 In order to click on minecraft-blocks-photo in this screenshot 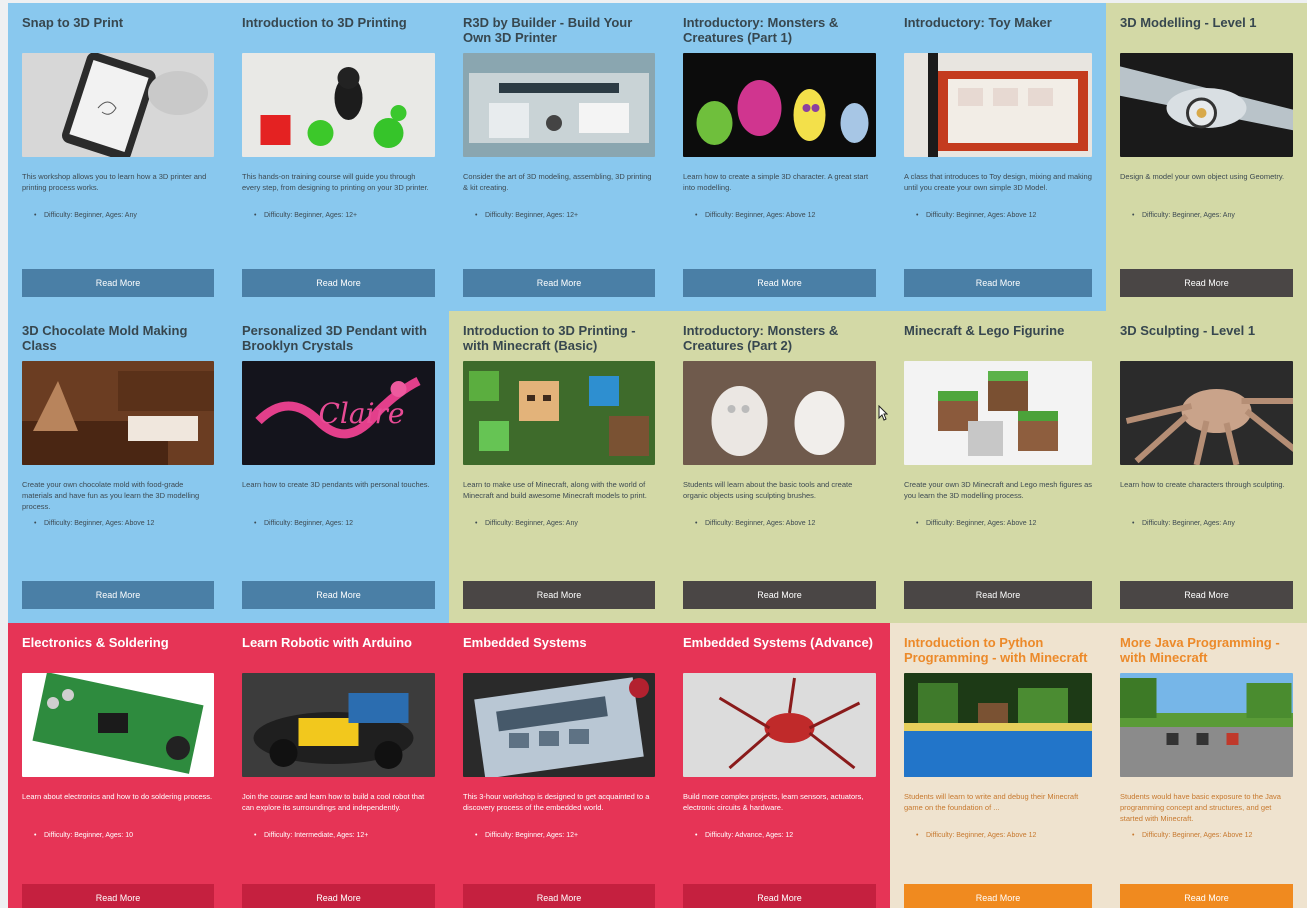, I will do `click(998, 413)`.